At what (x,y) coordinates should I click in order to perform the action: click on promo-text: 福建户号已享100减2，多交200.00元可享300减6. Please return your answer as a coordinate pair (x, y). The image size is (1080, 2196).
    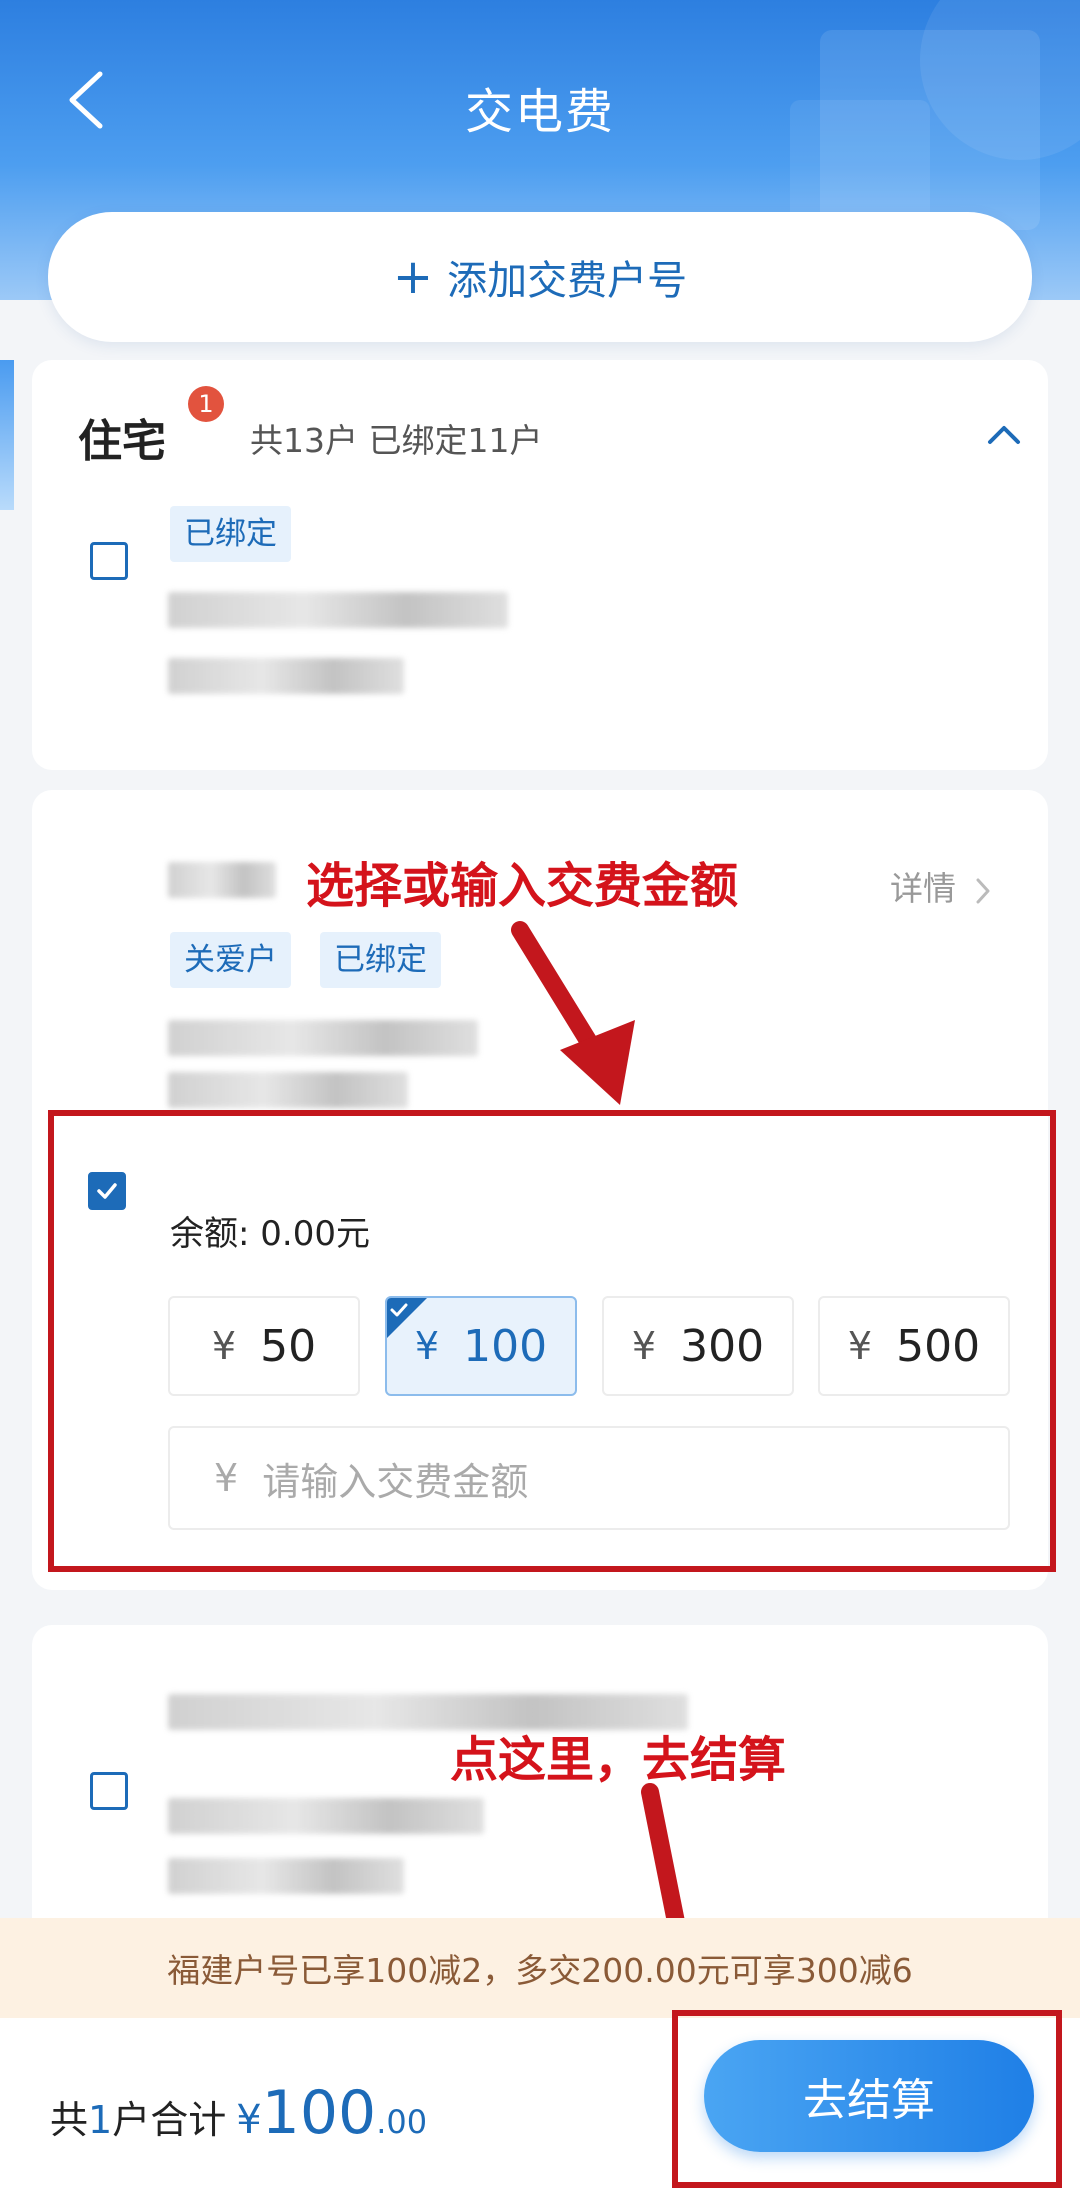
    Looking at the image, I should click on (540, 1970).